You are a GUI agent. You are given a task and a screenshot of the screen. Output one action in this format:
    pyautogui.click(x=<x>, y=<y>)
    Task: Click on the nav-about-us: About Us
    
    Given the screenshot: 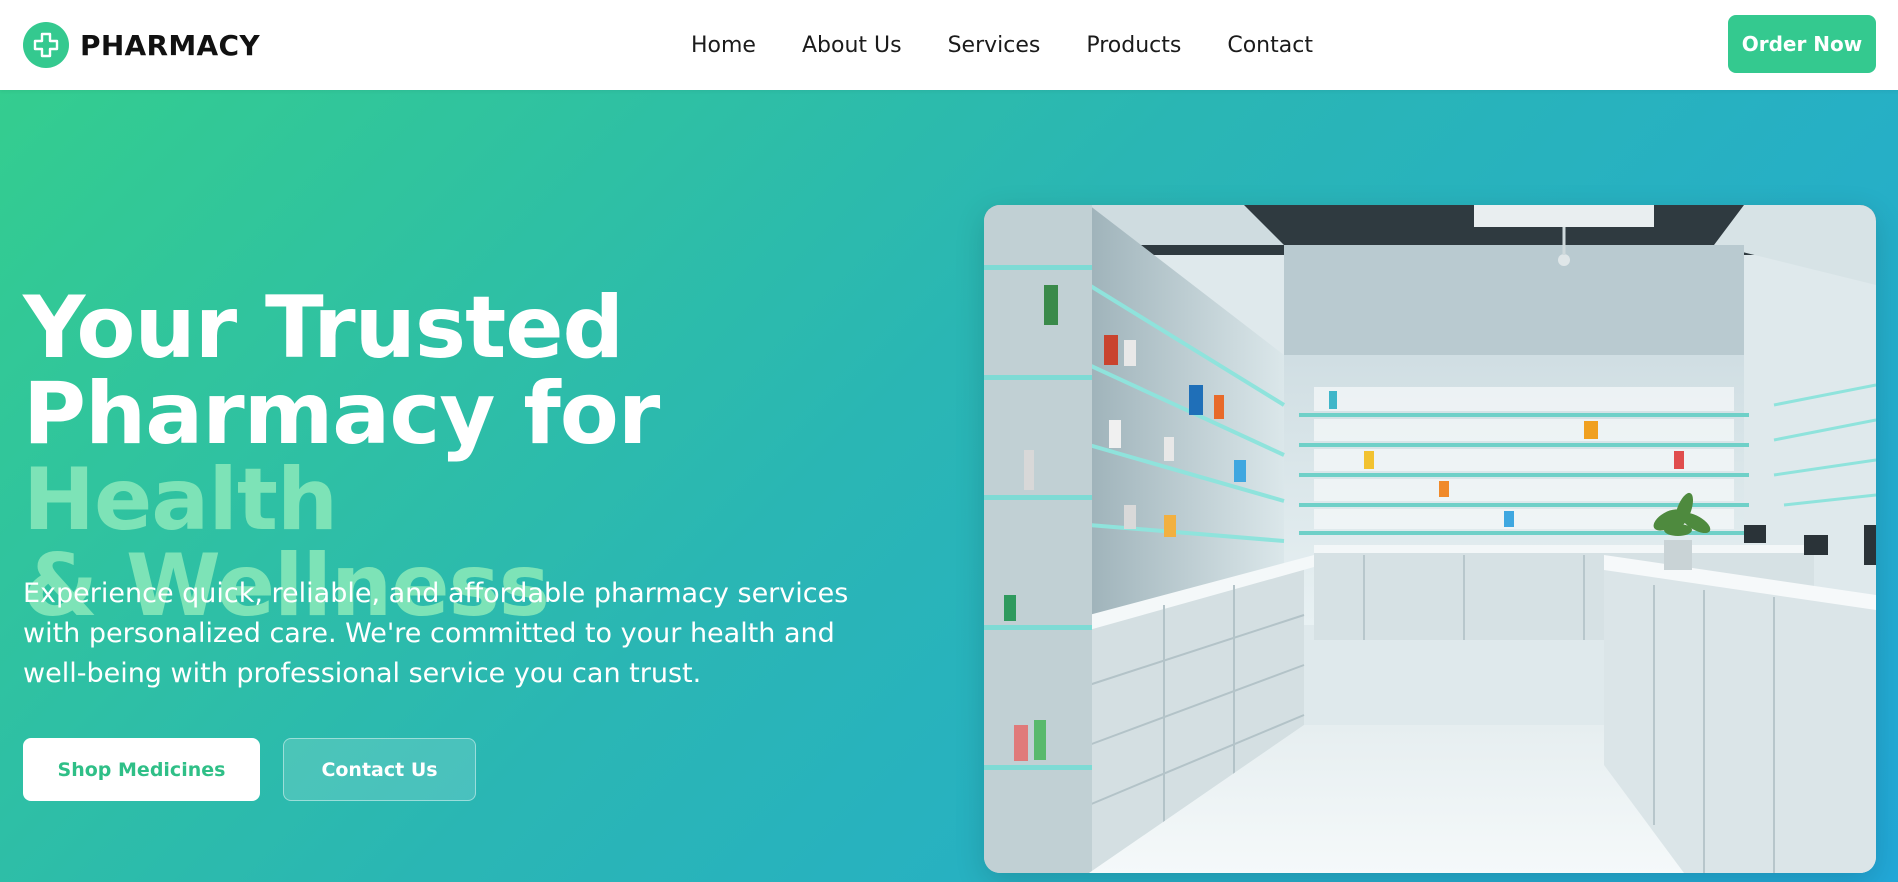 What is the action you would take?
    pyautogui.click(x=852, y=45)
    